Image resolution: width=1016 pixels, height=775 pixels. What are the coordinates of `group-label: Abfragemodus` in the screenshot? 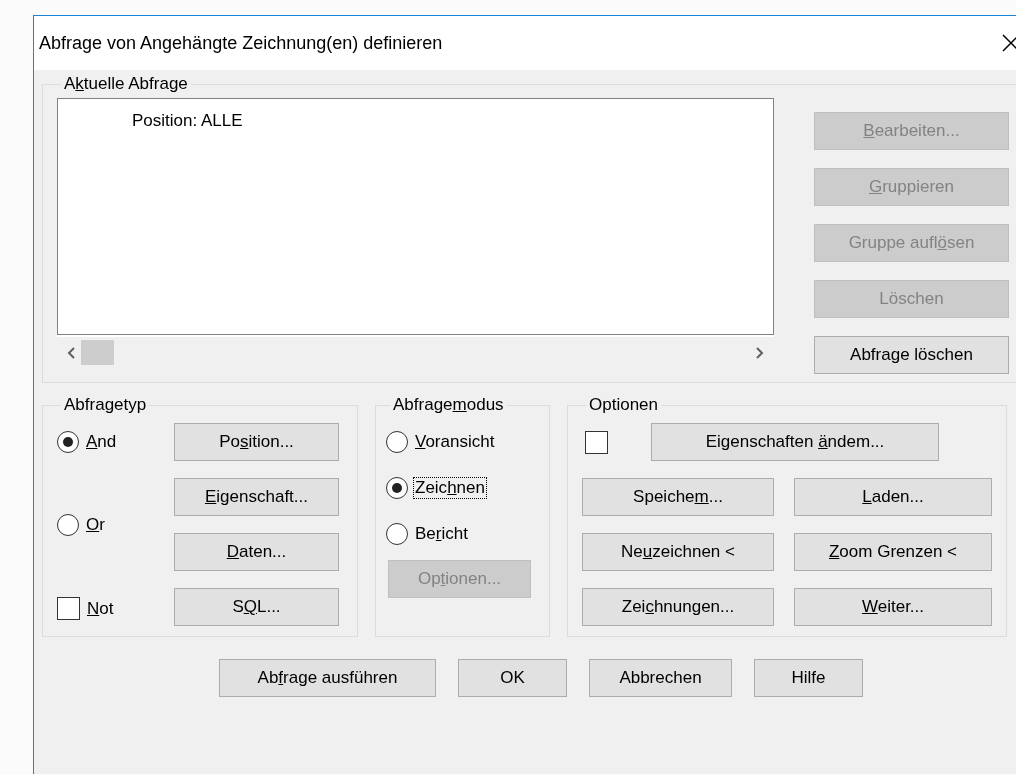 It's located at (448, 405).